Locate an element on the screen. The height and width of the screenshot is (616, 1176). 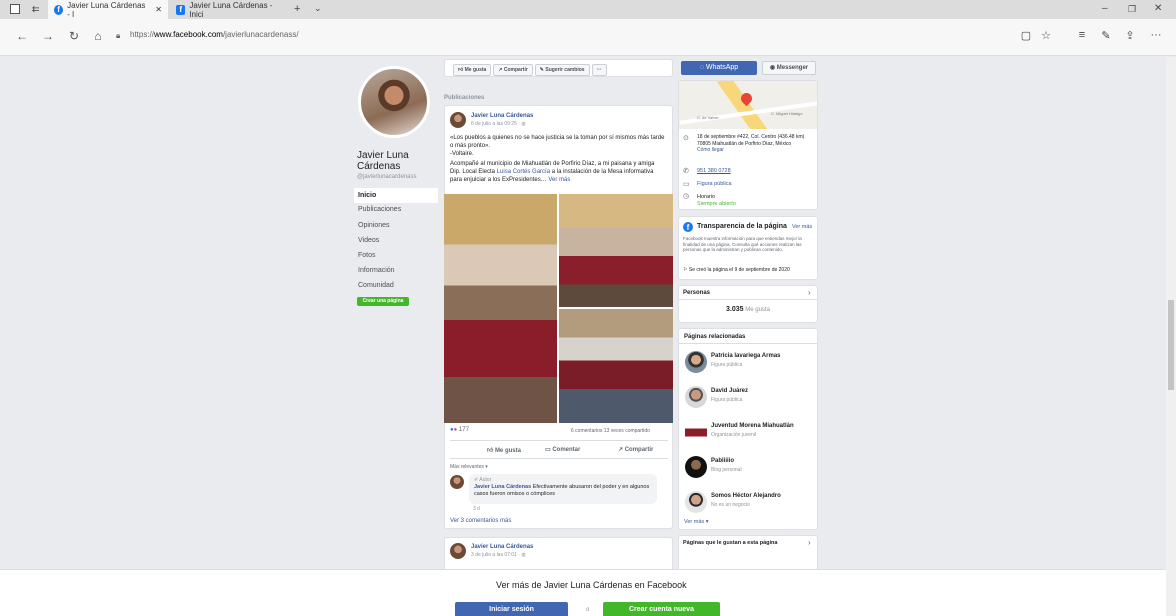
like-page-button: 👍︎ Me gusta is located at coordinates (472, 70).